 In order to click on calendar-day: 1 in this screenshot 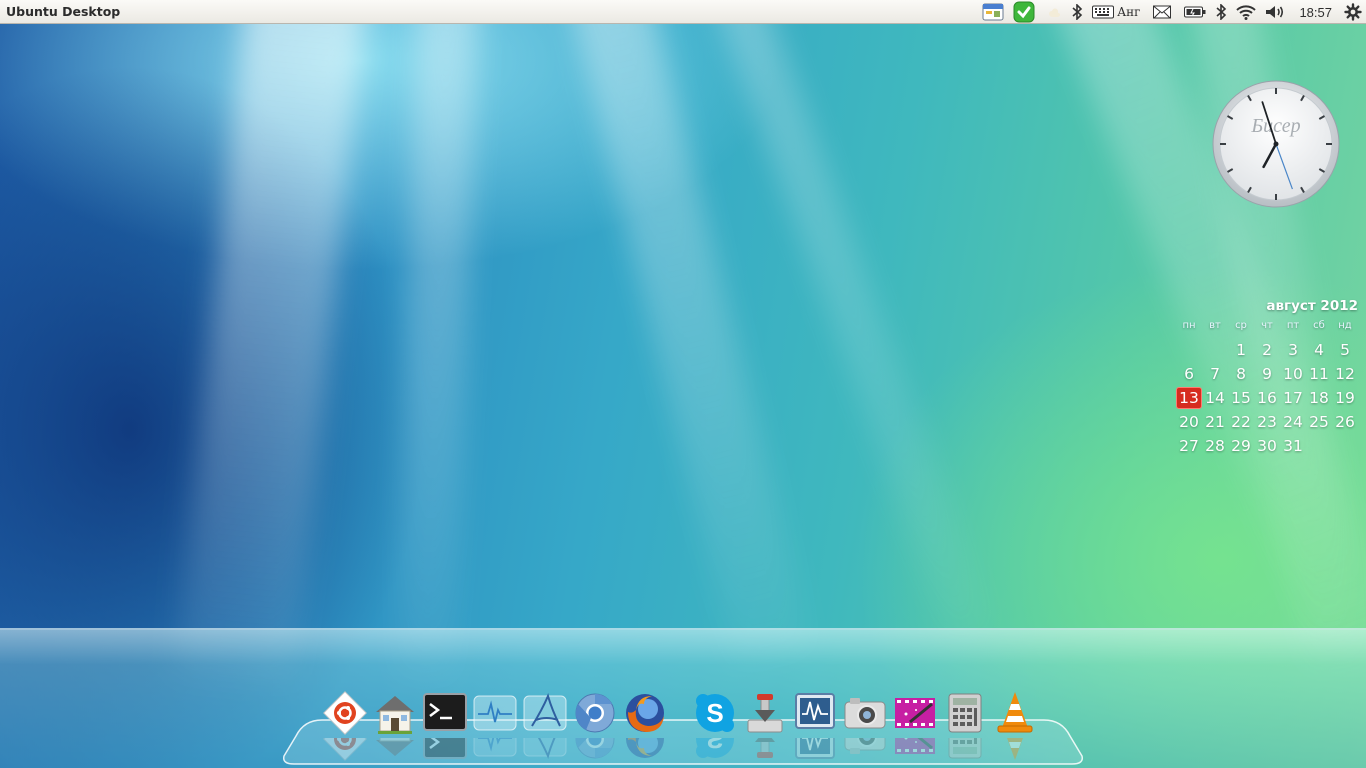, I will do `click(1241, 350)`.